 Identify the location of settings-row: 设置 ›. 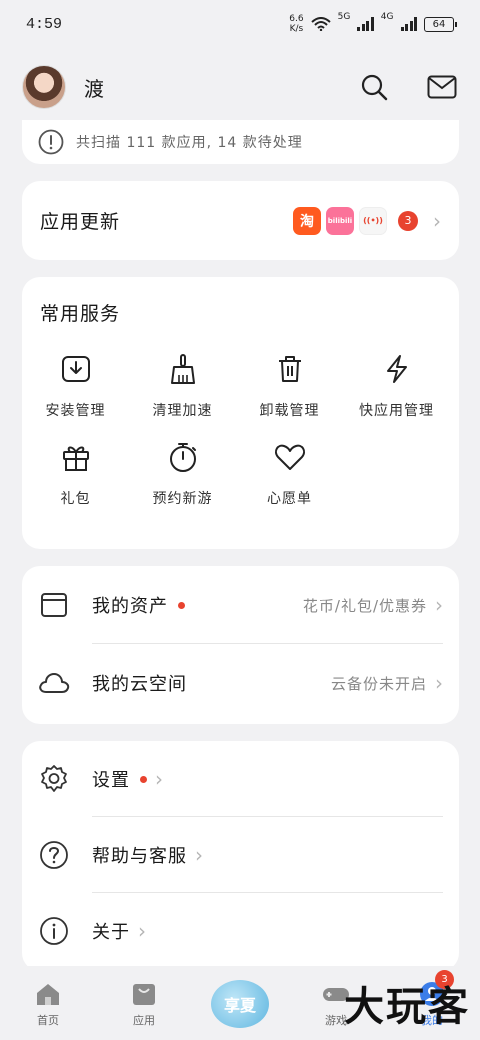
(240, 779).